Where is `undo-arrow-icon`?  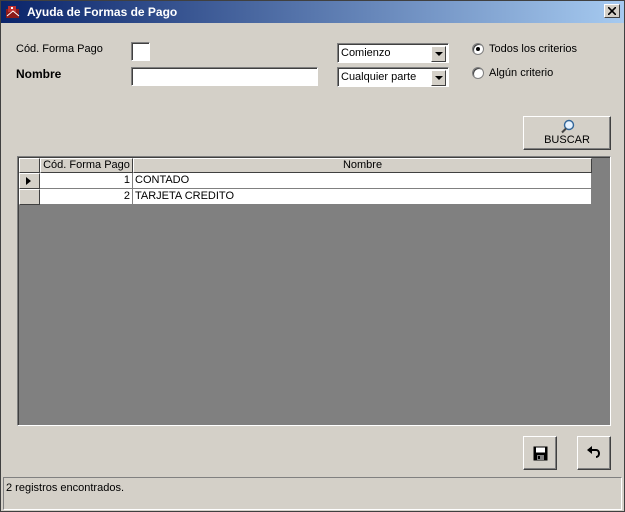
undo-arrow-icon is located at coordinates (593, 452).